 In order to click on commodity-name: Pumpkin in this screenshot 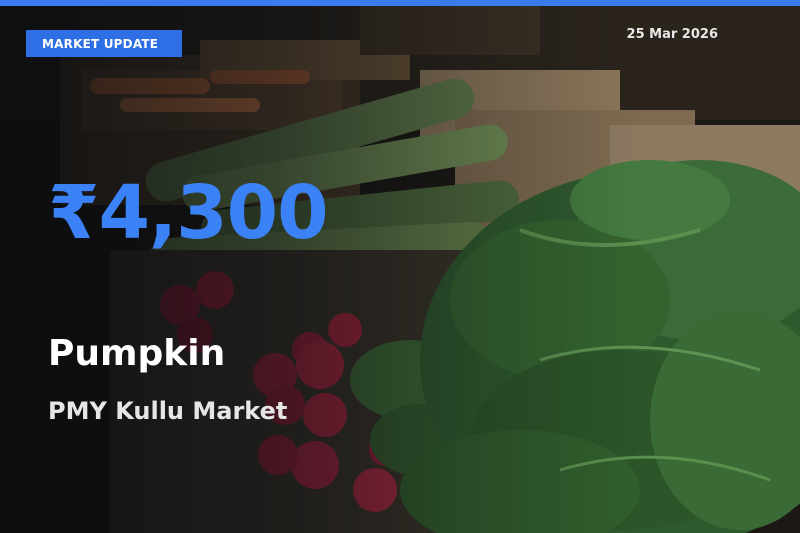, I will do `click(137, 353)`.